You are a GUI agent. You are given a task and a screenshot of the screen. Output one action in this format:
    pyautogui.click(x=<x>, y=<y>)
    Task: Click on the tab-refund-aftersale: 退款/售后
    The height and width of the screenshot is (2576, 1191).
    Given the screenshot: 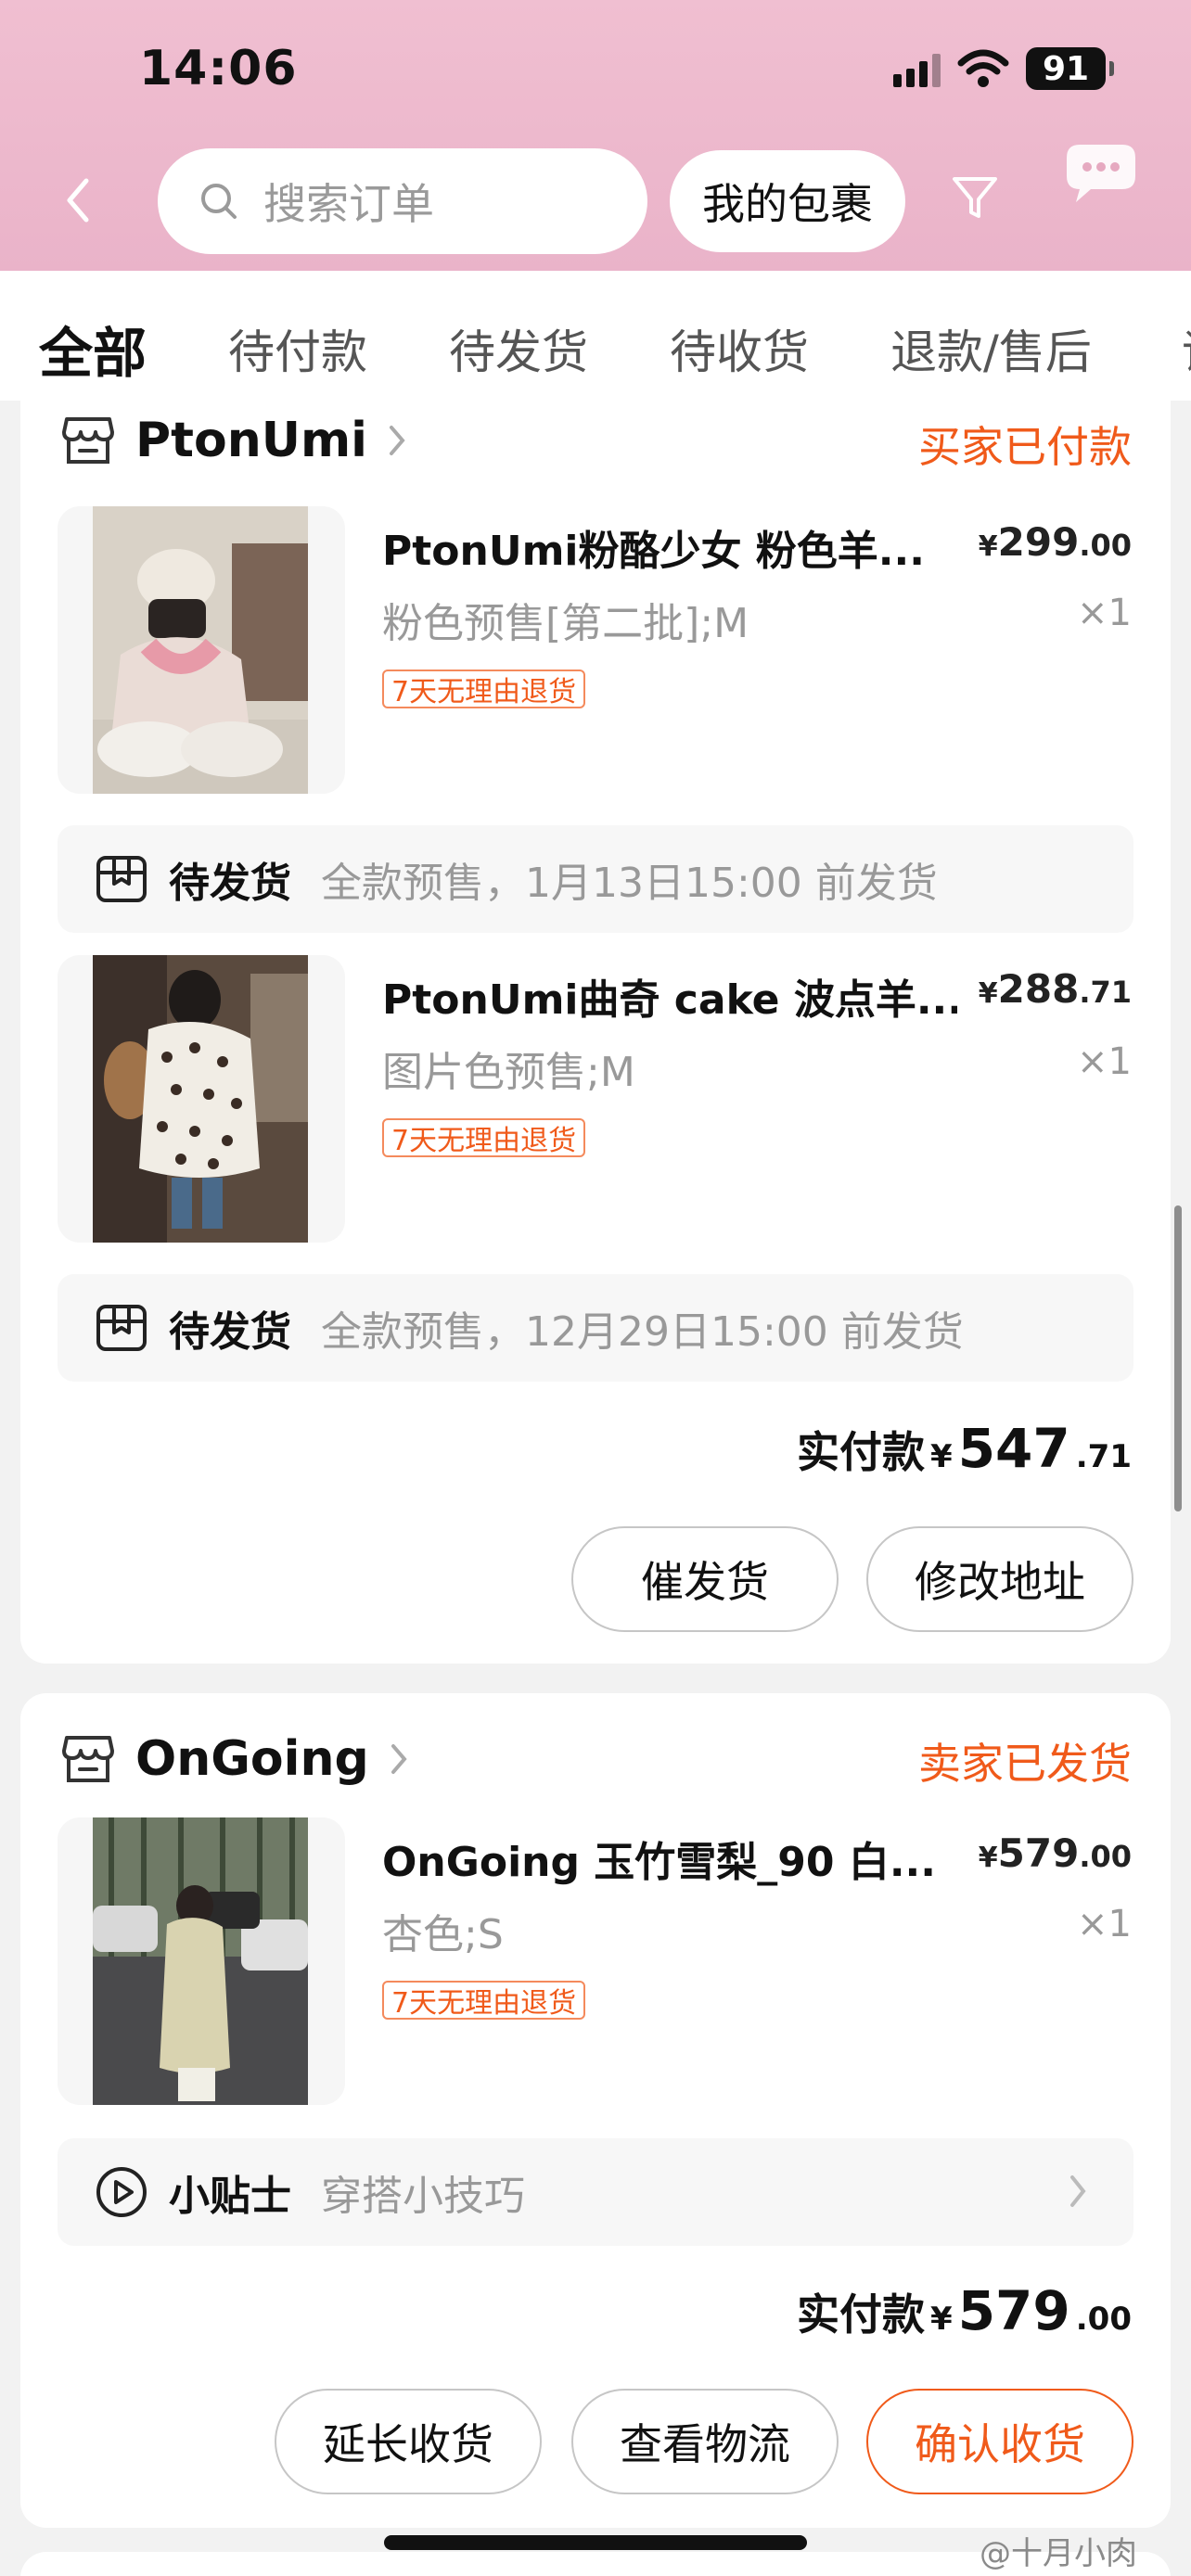 What is the action you would take?
    pyautogui.click(x=991, y=348)
    